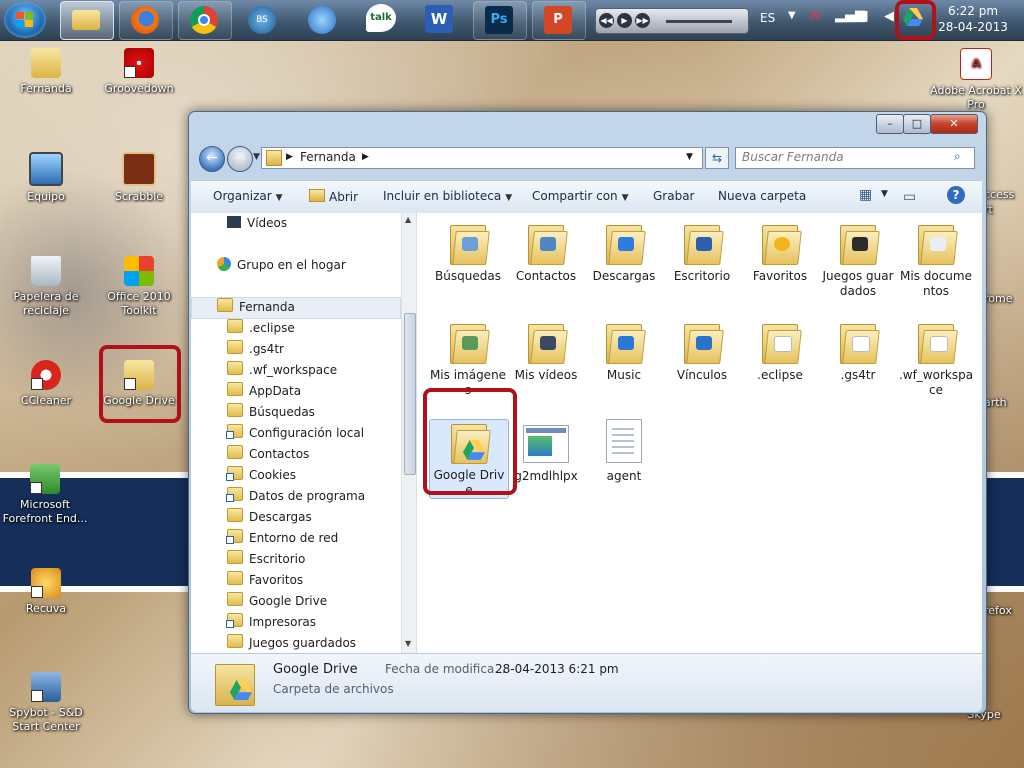 This screenshot has height=768, width=1024. What do you see at coordinates (606, 20) in the screenshot?
I see `previous-icon: ◀◀` at bounding box center [606, 20].